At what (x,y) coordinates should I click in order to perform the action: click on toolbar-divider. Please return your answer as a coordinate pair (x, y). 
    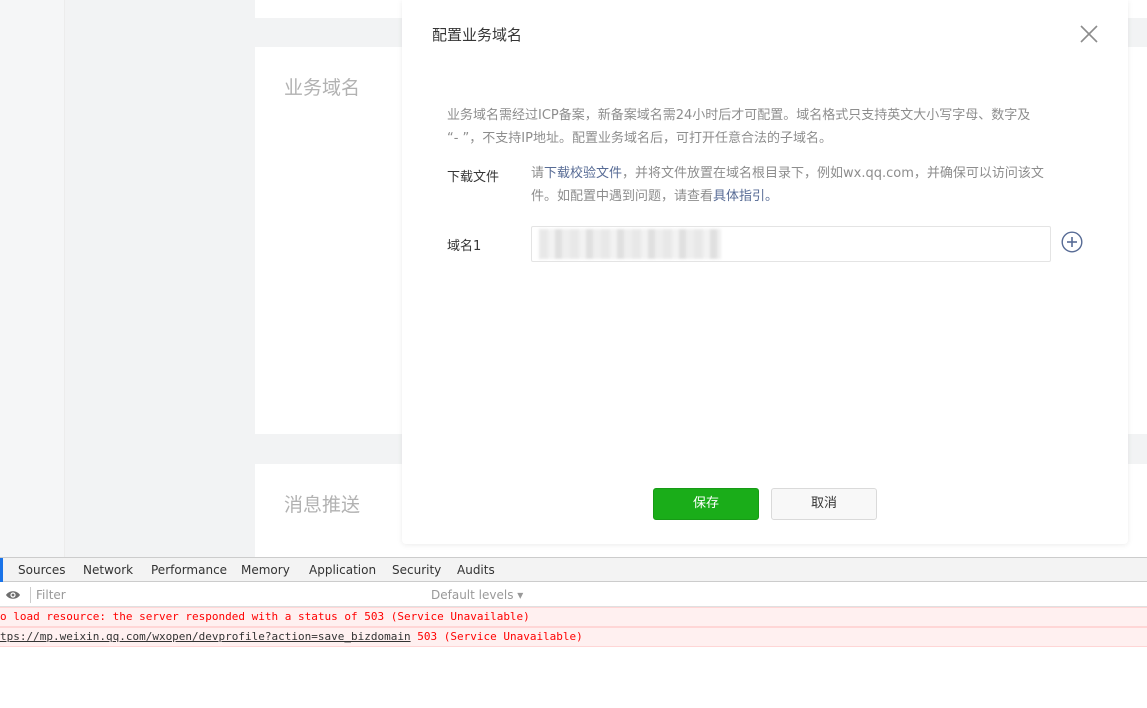
    Looking at the image, I should click on (30, 595).